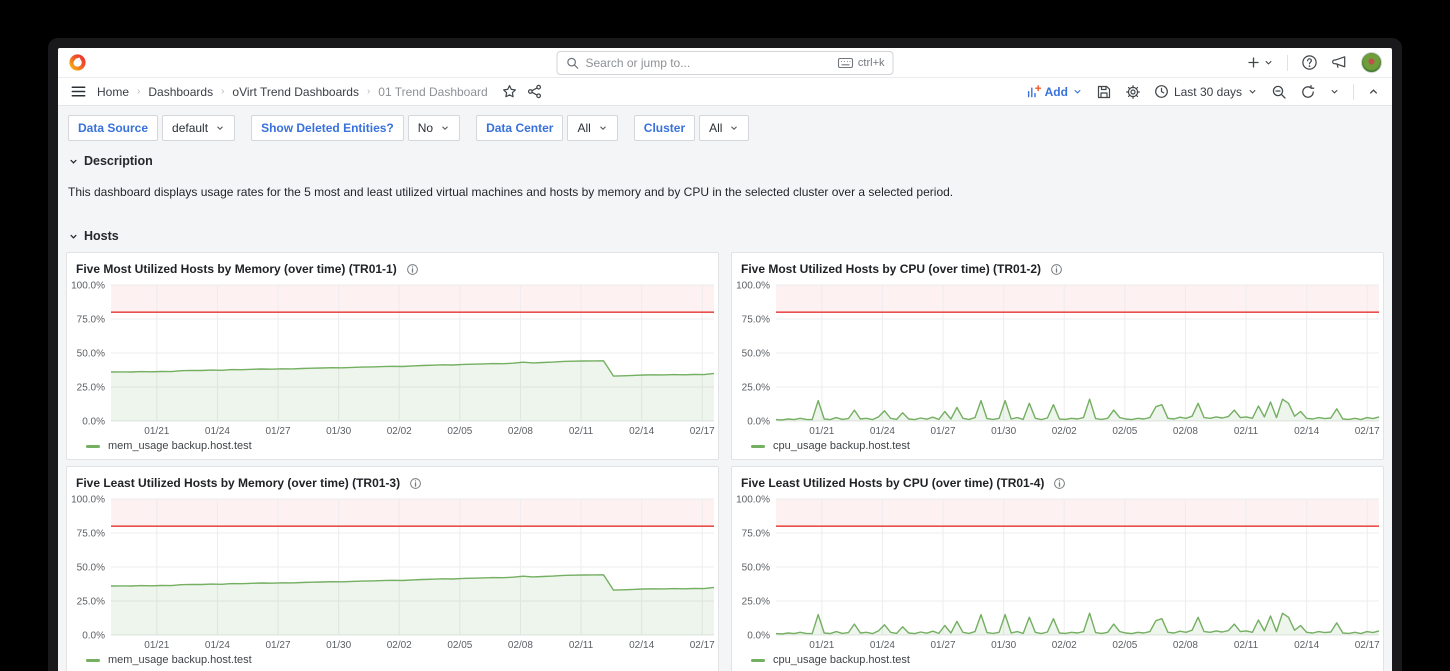 The image size is (1450, 671). What do you see at coordinates (871, 62) in the screenshot?
I see `search-shortcut: ctrl+k` at bounding box center [871, 62].